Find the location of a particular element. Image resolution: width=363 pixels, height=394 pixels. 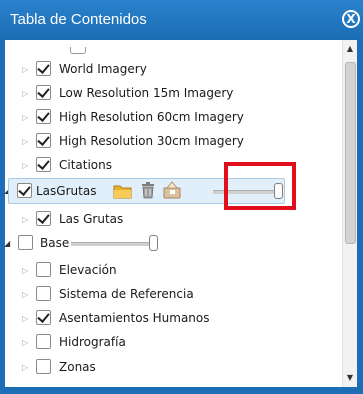

group-label: Base is located at coordinates (55, 243).